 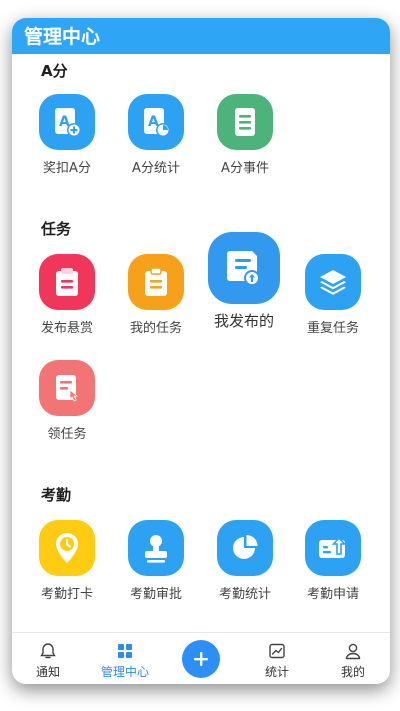 I want to click on item-label: 我的任务, so click(x=155, y=328).